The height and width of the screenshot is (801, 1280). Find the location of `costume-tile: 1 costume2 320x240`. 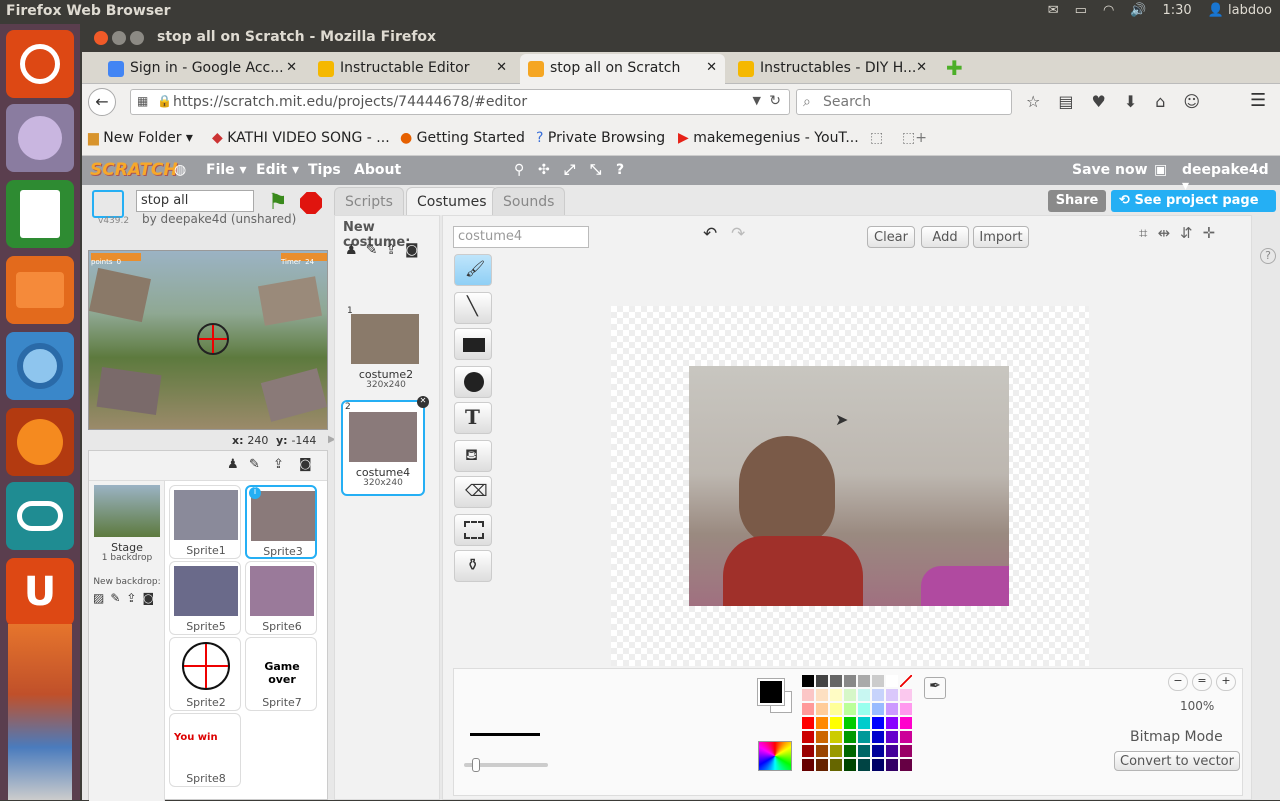

costume-tile: 1 costume2 320x240 is located at coordinates (386, 351).